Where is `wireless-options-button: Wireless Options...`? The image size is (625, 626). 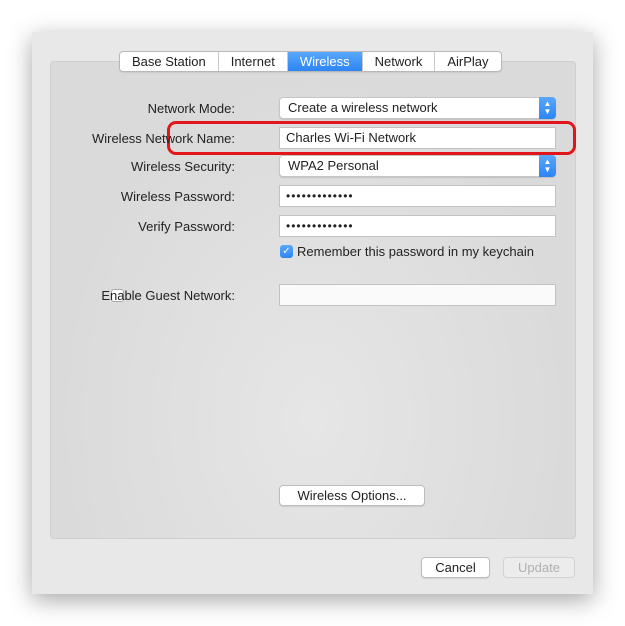
wireless-options-button: Wireless Options... is located at coordinates (352, 495).